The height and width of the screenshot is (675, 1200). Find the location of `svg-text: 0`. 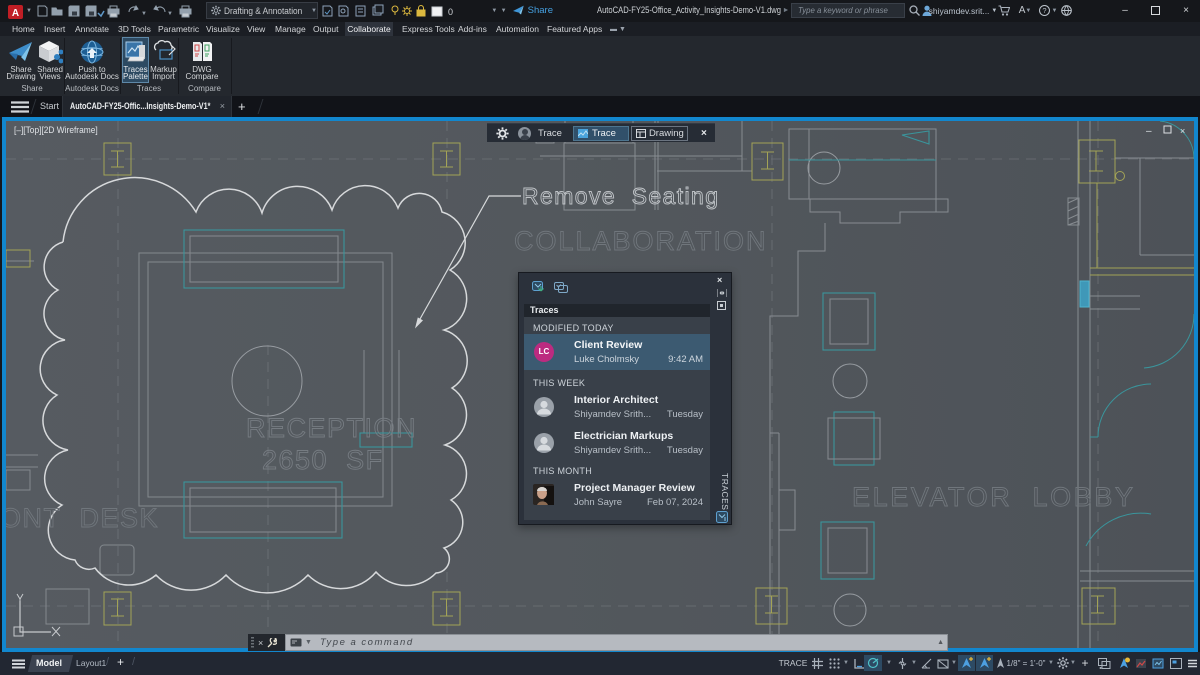

svg-text: 0 is located at coordinates (450, 12).